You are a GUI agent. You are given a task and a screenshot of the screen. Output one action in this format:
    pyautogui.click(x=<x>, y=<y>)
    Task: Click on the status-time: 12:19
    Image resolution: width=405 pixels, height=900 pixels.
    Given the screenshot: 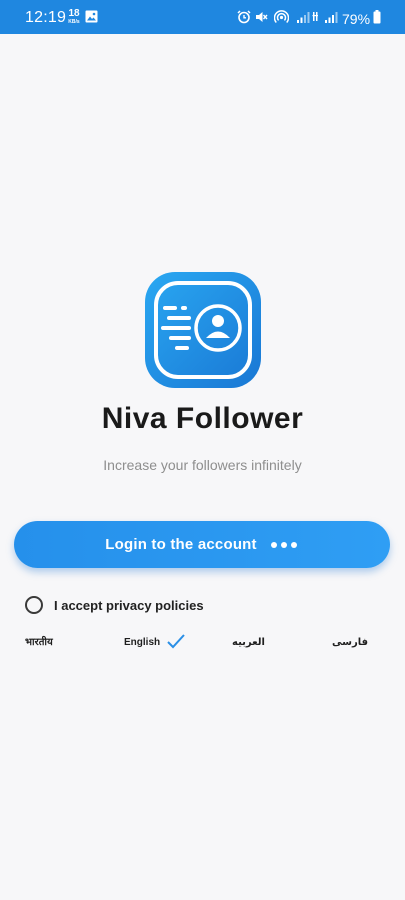 What is the action you would take?
    pyautogui.click(x=46, y=17)
    